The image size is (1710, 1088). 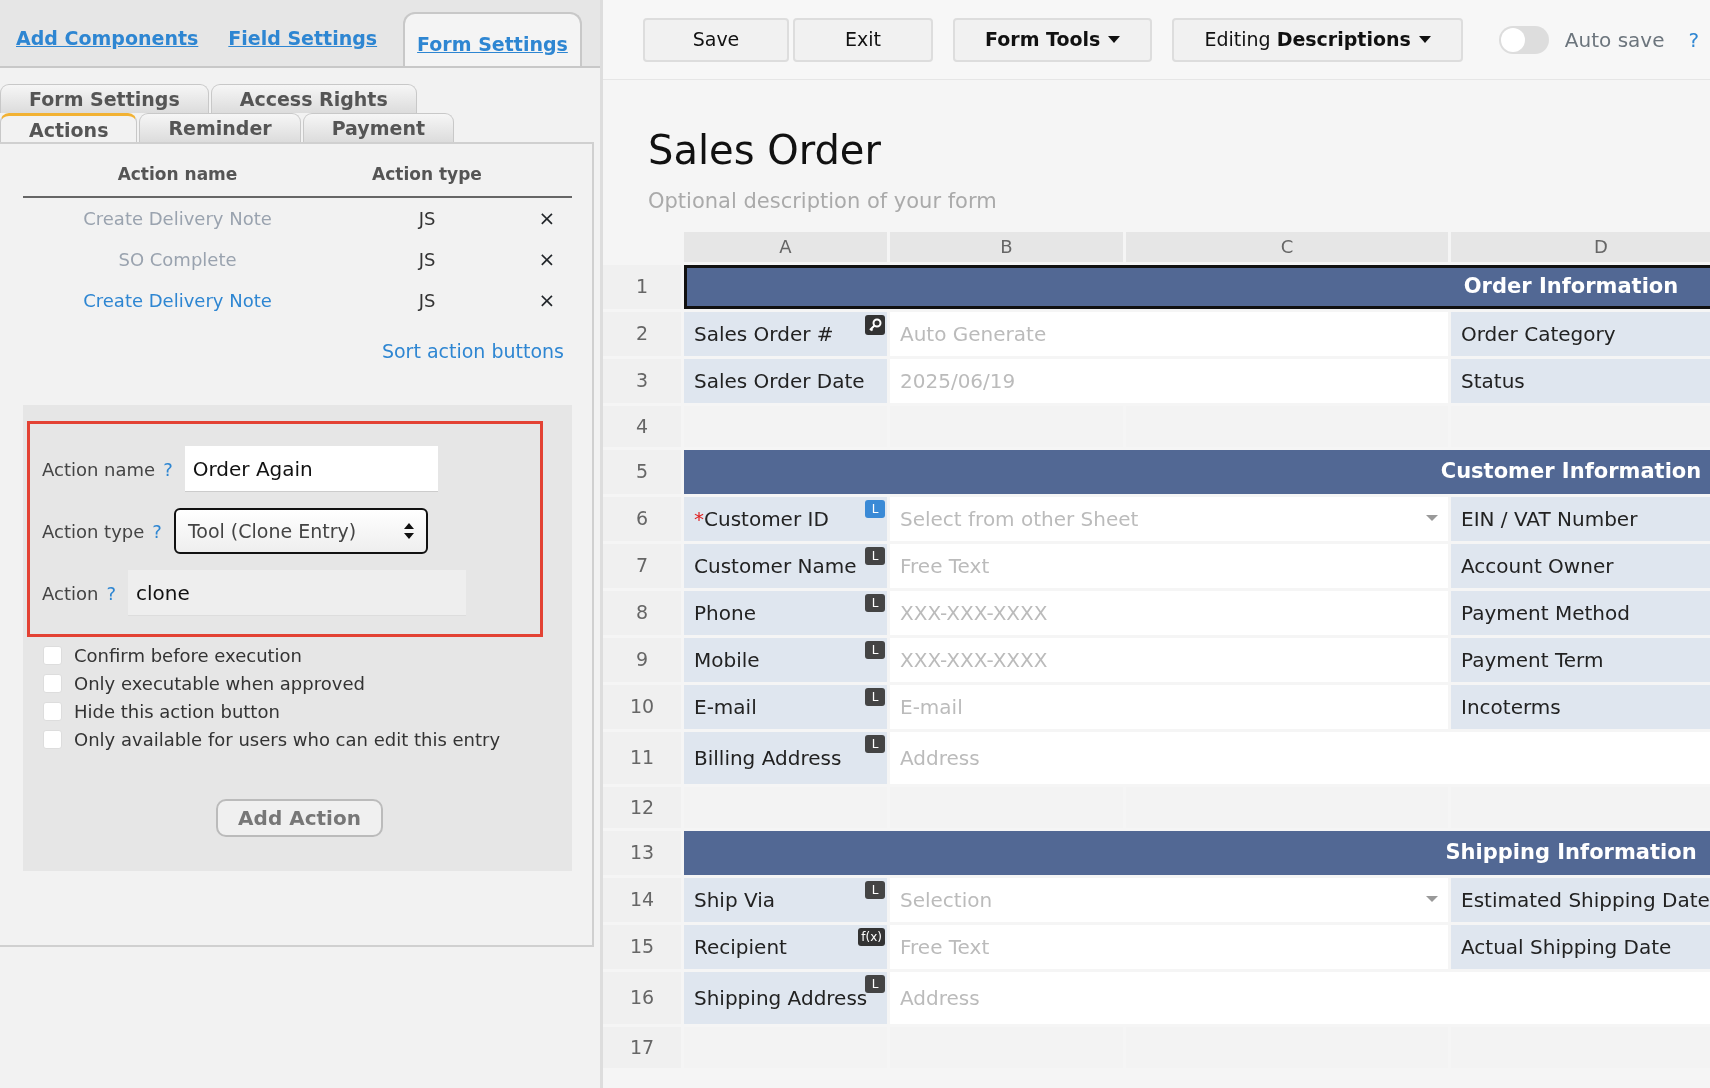 I want to click on field-label: Estimated Shipping Date, so click(x=1580, y=899).